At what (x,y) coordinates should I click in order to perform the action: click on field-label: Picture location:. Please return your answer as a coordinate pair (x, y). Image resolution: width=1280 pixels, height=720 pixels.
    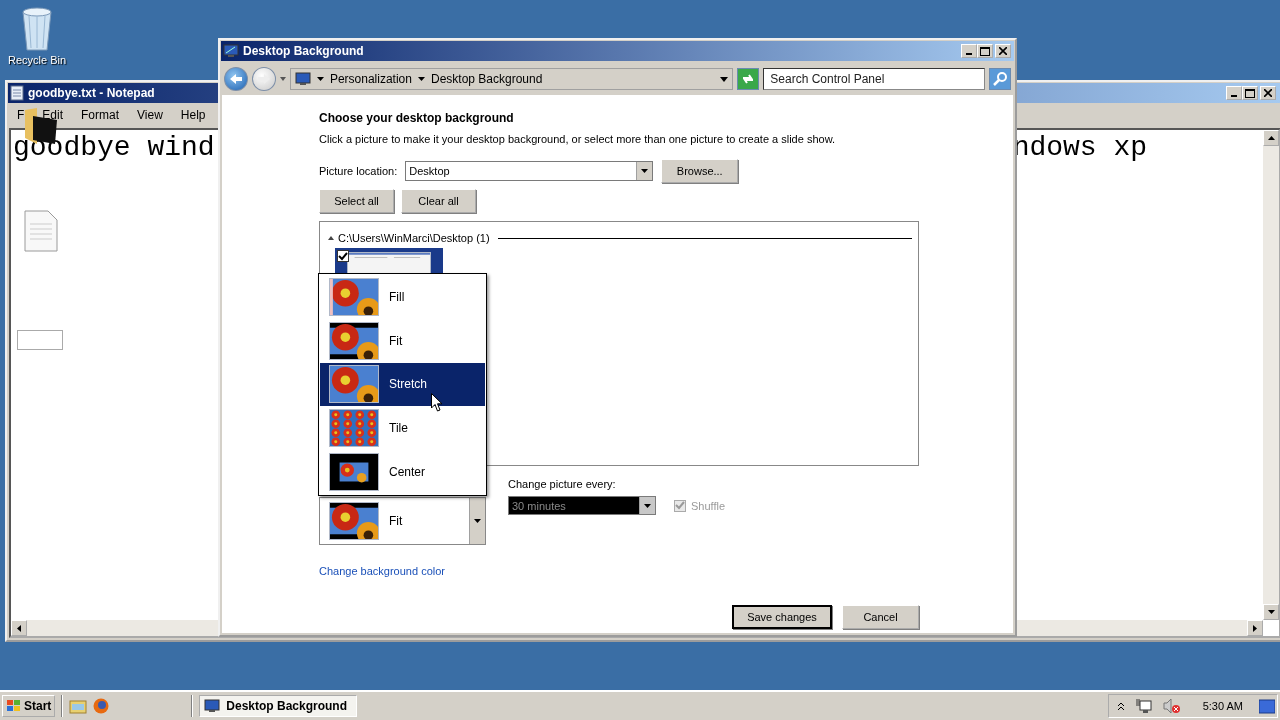
    Looking at the image, I should click on (358, 171).